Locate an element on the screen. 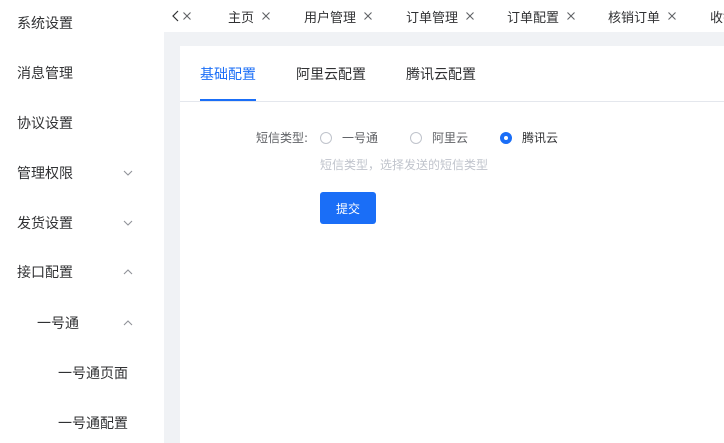  tabs-bar: 主页 用户管理 订单管理 订单配置 核销订单 收银 is located at coordinates (444, 16).